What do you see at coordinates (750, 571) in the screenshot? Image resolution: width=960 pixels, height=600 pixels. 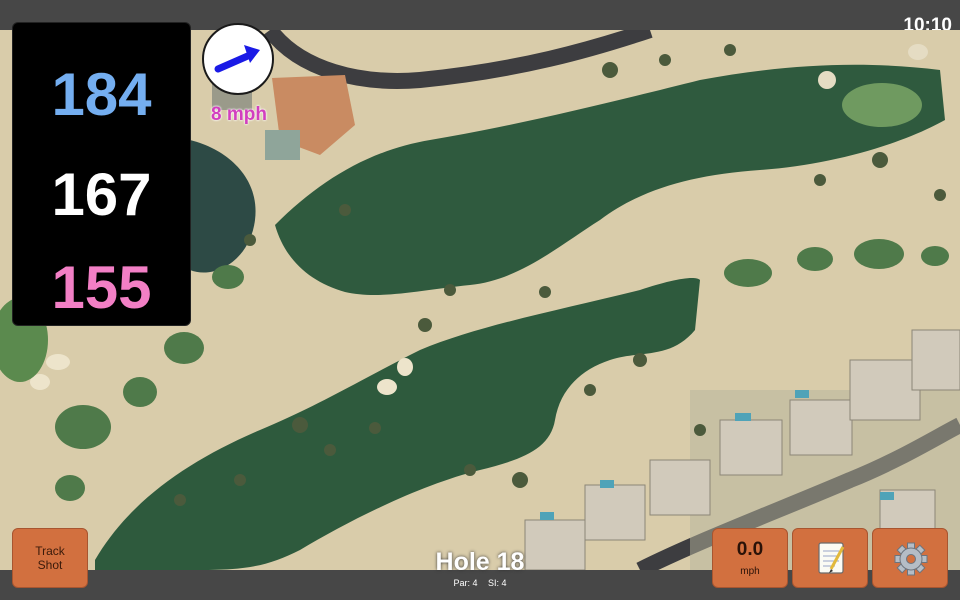 I see `speed-unit: mph` at bounding box center [750, 571].